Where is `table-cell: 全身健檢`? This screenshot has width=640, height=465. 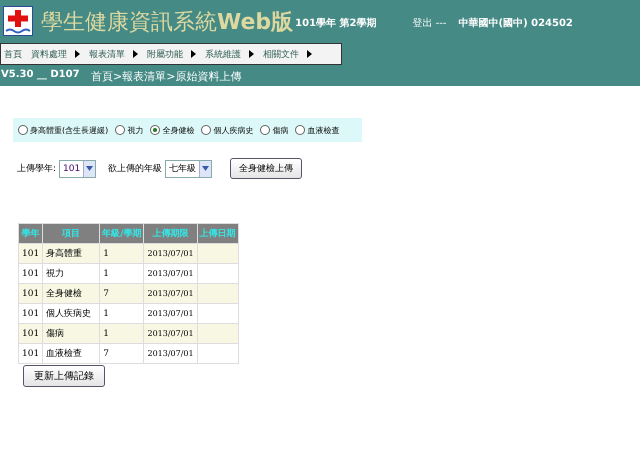 table-cell: 全身健檢 is located at coordinates (71, 294).